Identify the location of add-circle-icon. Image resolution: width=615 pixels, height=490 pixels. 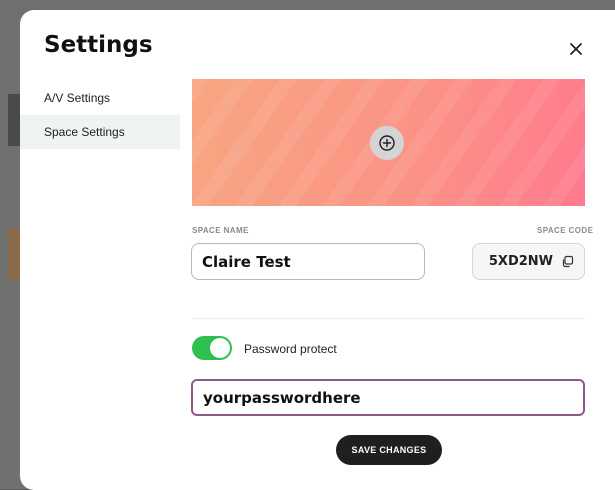
(387, 143).